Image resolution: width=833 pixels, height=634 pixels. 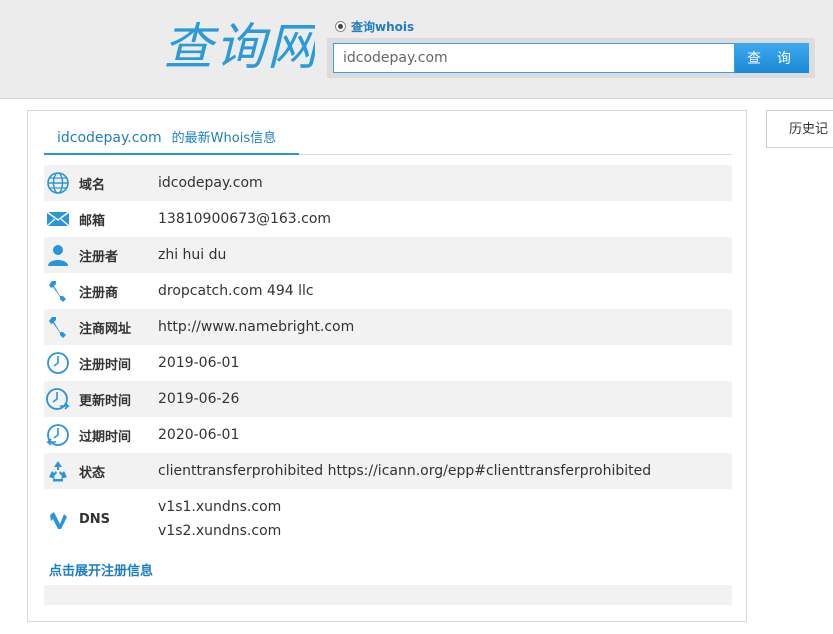 What do you see at coordinates (99, 257) in the screenshot?
I see `row-label: 注册者` at bounding box center [99, 257].